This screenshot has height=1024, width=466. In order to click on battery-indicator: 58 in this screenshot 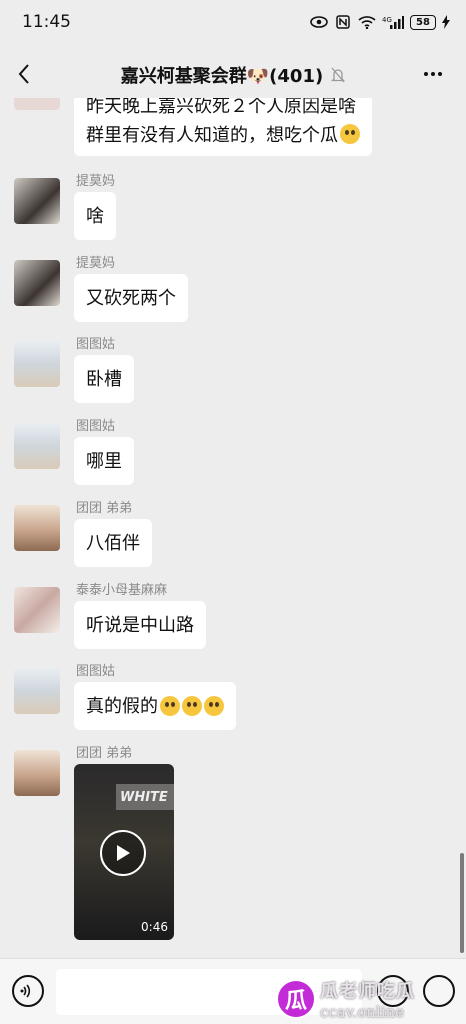, I will do `click(423, 22)`.